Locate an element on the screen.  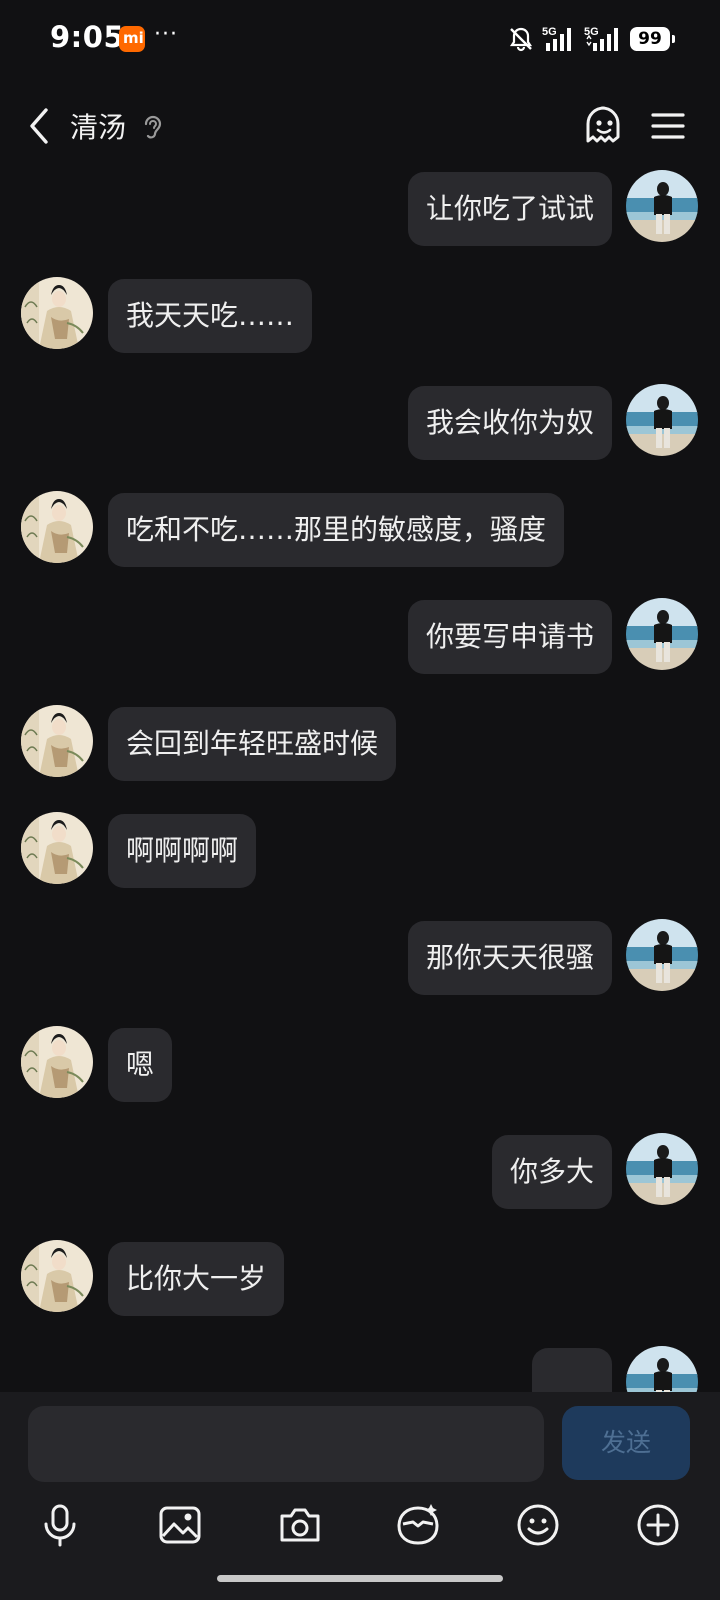
message-row-right: 我会收你为奴 is located at coordinates (360, 422).